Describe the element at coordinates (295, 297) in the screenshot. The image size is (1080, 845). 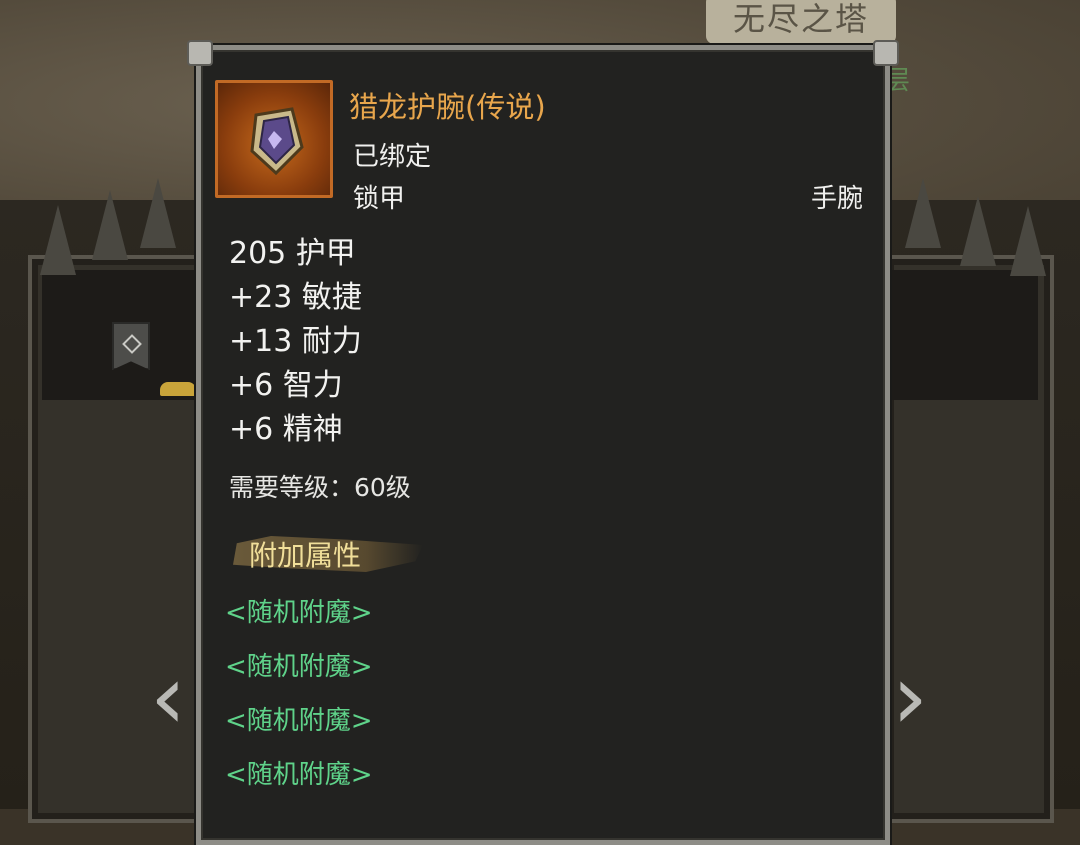
I see `stat-agility: +23 敏捷` at that location.